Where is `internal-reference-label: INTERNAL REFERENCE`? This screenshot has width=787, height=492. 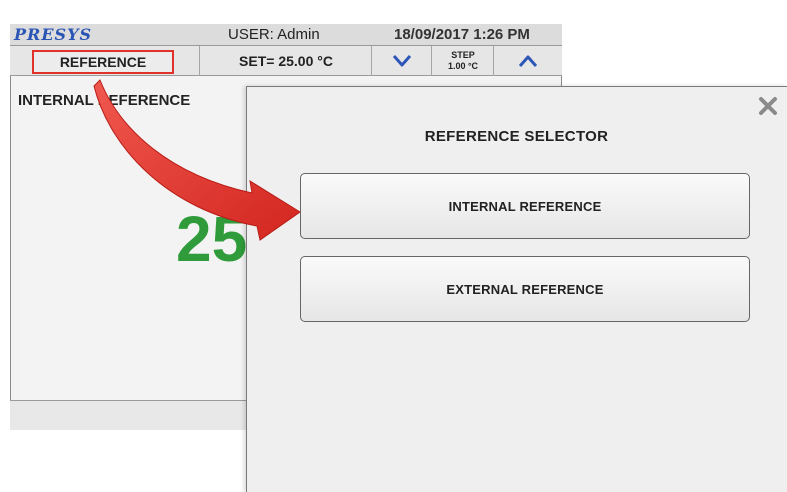 internal-reference-label: INTERNAL REFERENCE is located at coordinates (525, 206).